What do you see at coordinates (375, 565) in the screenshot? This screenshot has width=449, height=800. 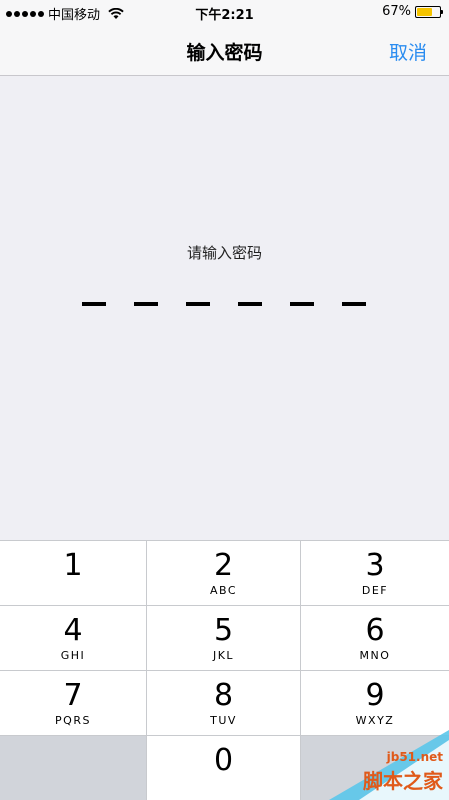 I see `key-digit: 3` at bounding box center [375, 565].